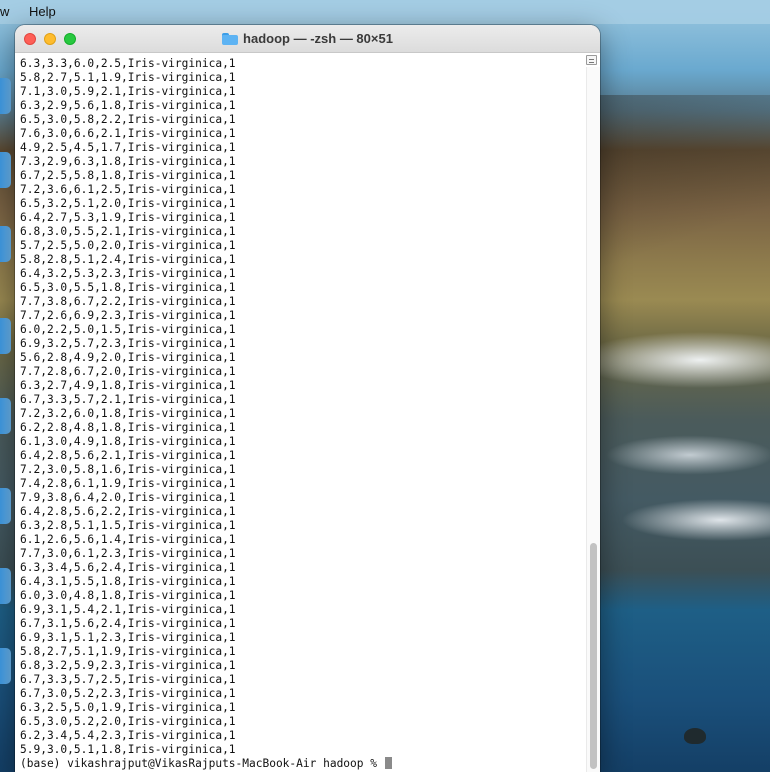 This screenshot has width=770, height=772. I want to click on folder-icon, so click(230, 39).